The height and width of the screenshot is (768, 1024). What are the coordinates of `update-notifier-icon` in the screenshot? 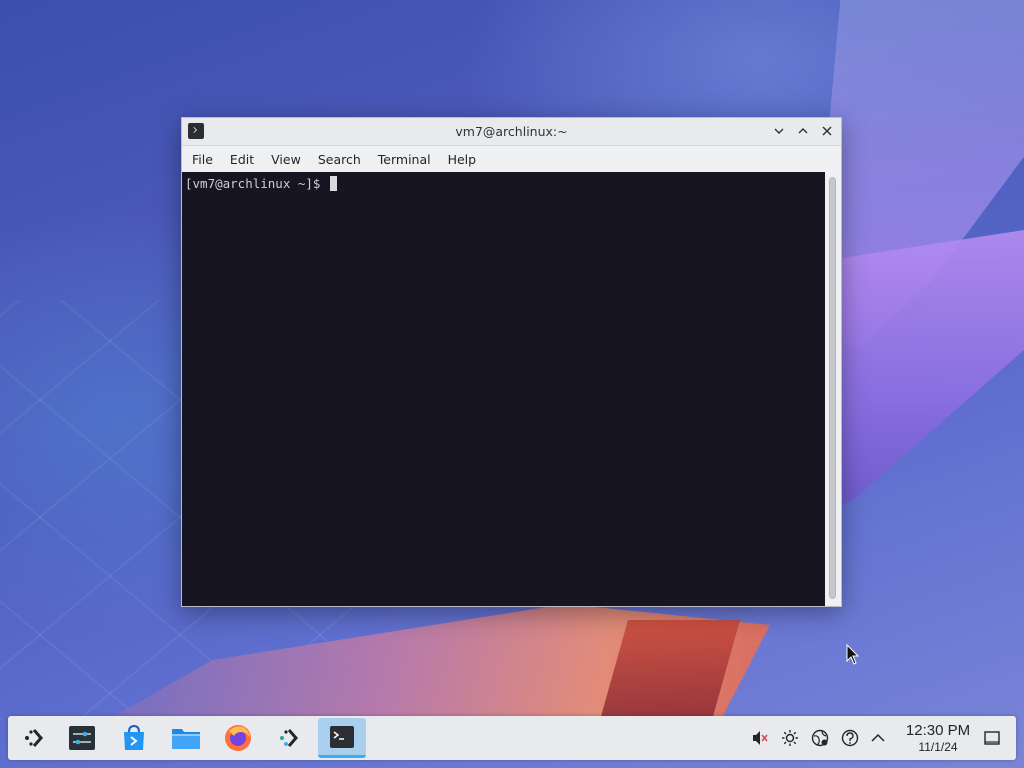 It's located at (850, 738).